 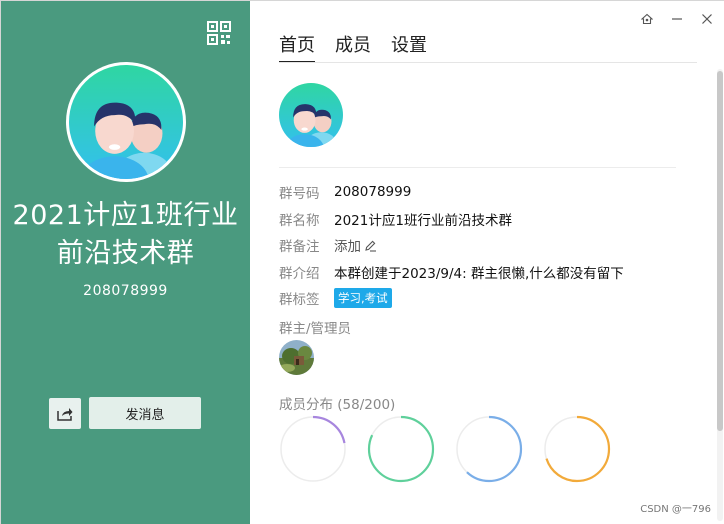 What do you see at coordinates (299, 300) in the screenshot?
I see `info-key: 群标签` at bounding box center [299, 300].